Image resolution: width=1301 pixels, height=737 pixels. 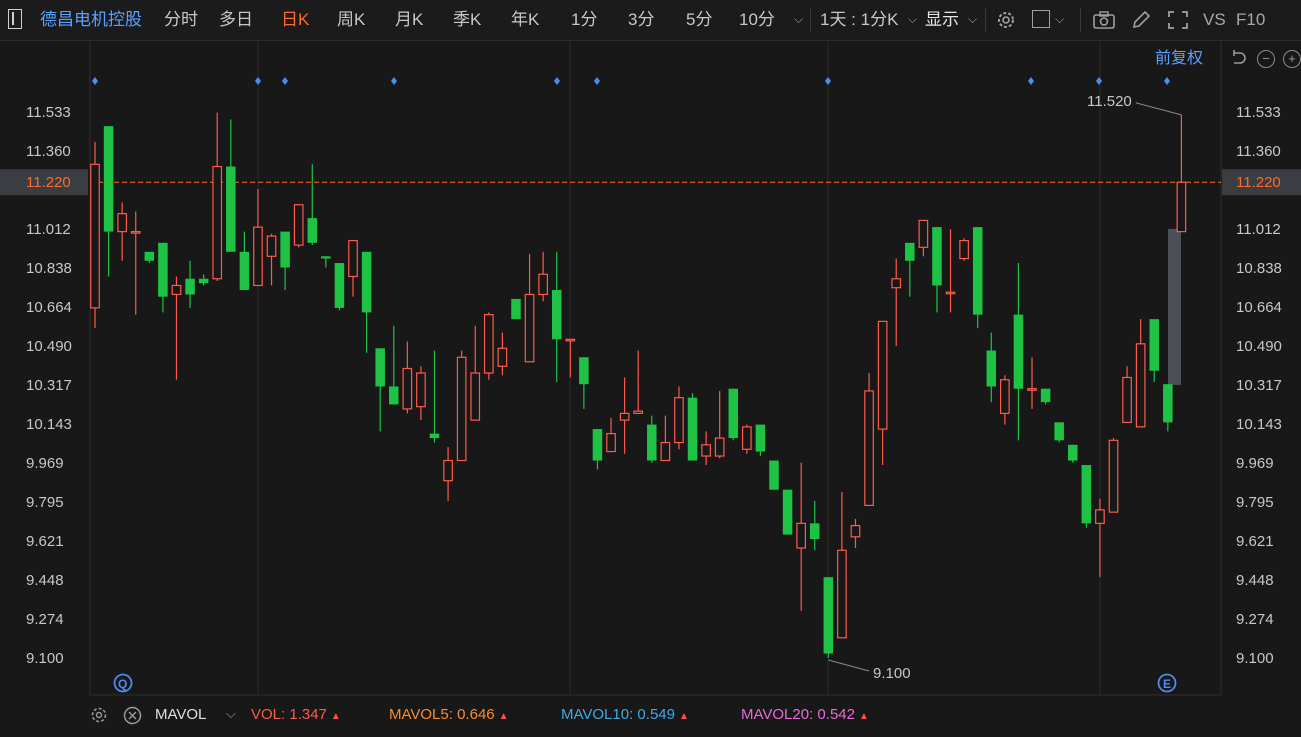 I want to click on indicator-value: 0.646, so click(x=473, y=714).